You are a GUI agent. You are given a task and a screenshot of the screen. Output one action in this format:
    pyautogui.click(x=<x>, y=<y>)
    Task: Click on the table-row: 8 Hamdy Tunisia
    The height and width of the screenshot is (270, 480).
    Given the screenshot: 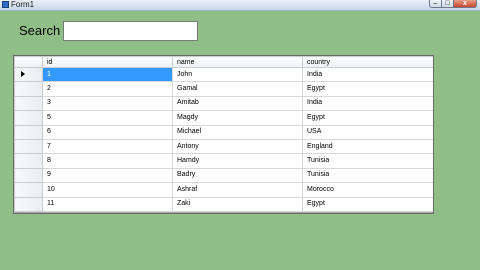 What is the action you would take?
    pyautogui.click(x=223, y=161)
    